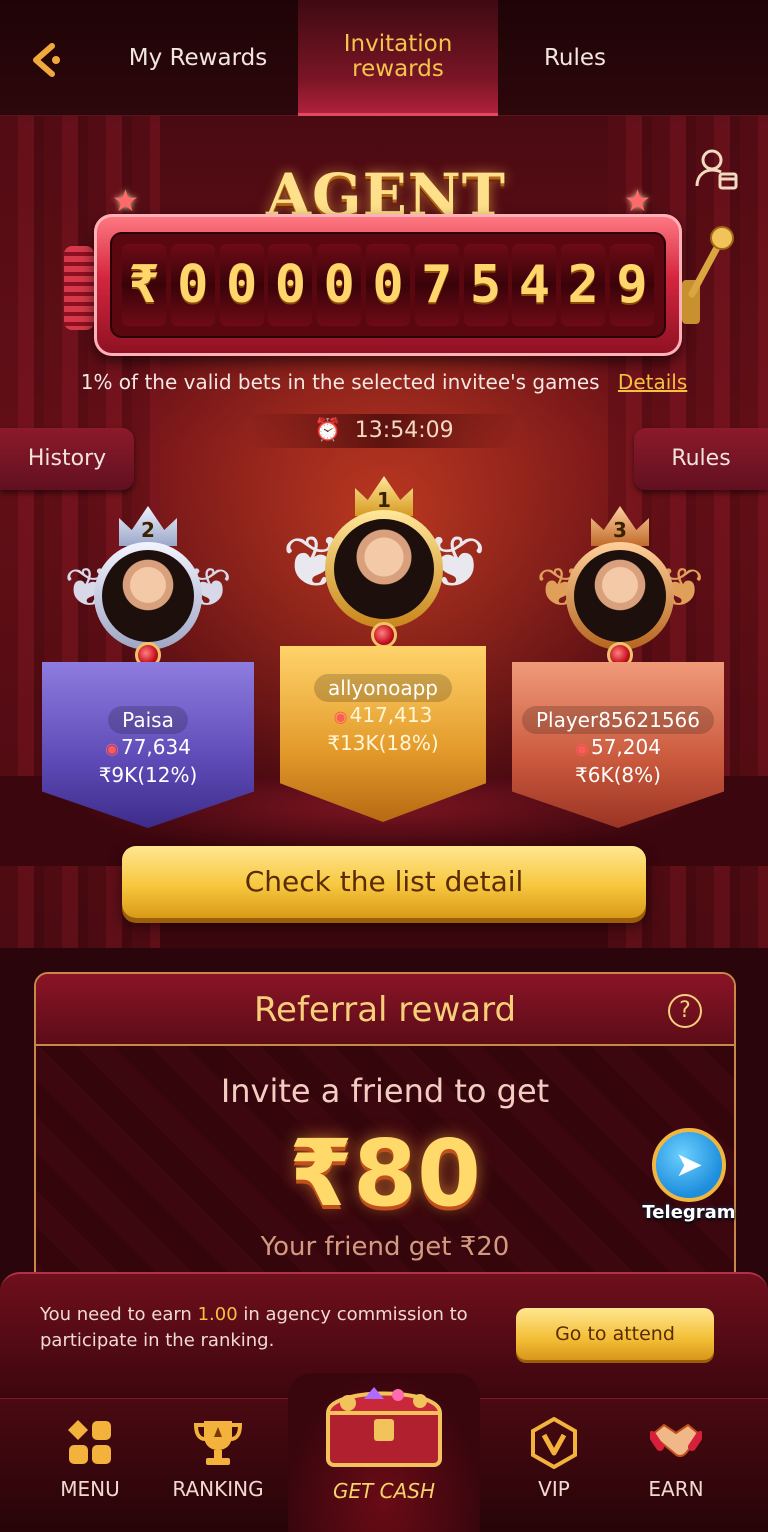  I want to click on tab-rules-label: Rules, so click(575, 57).